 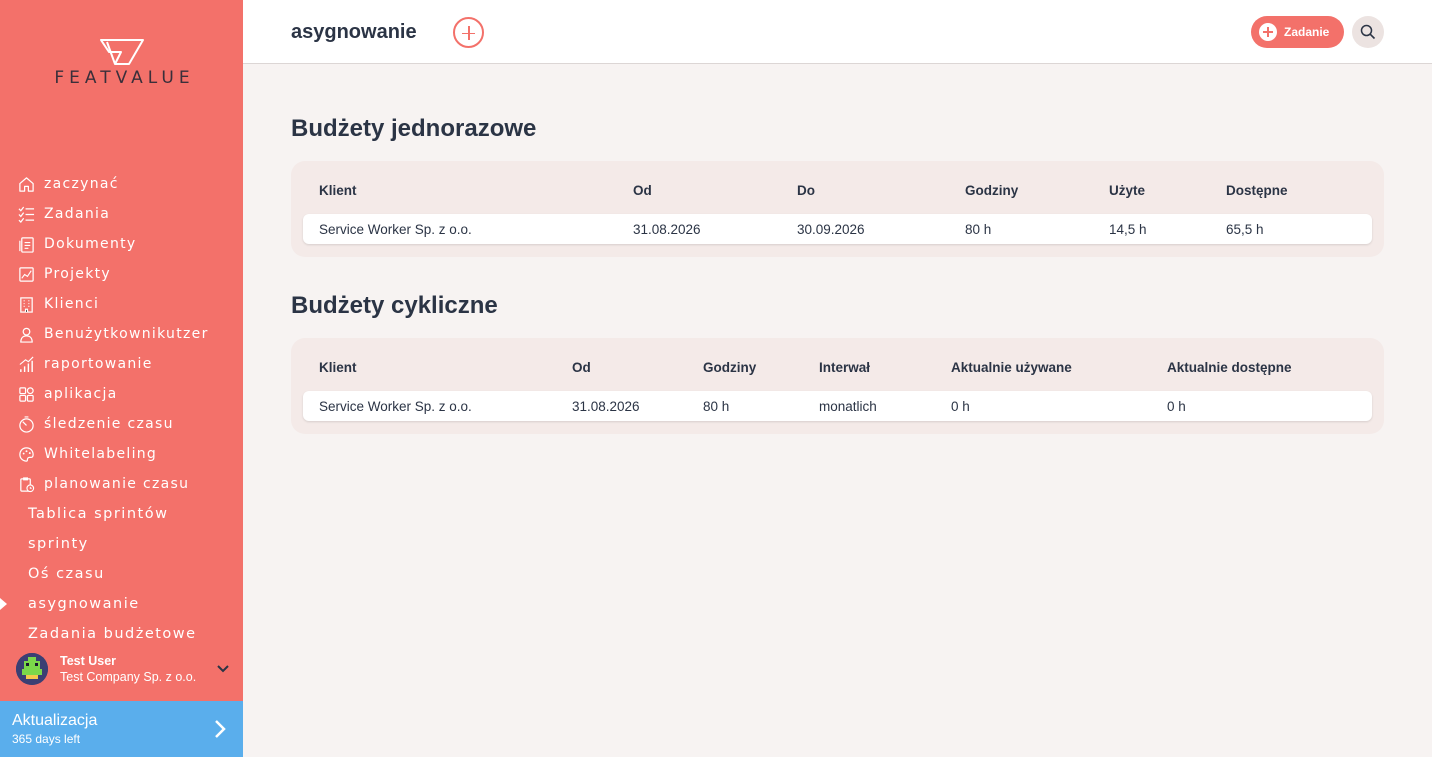 I want to click on upgrade-title: Aktualizacja, so click(x=55, y=720).